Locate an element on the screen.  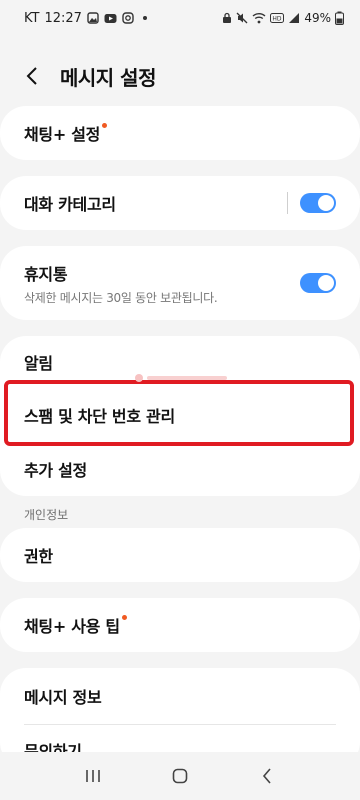
home-button is located at coordinates (180, 776).